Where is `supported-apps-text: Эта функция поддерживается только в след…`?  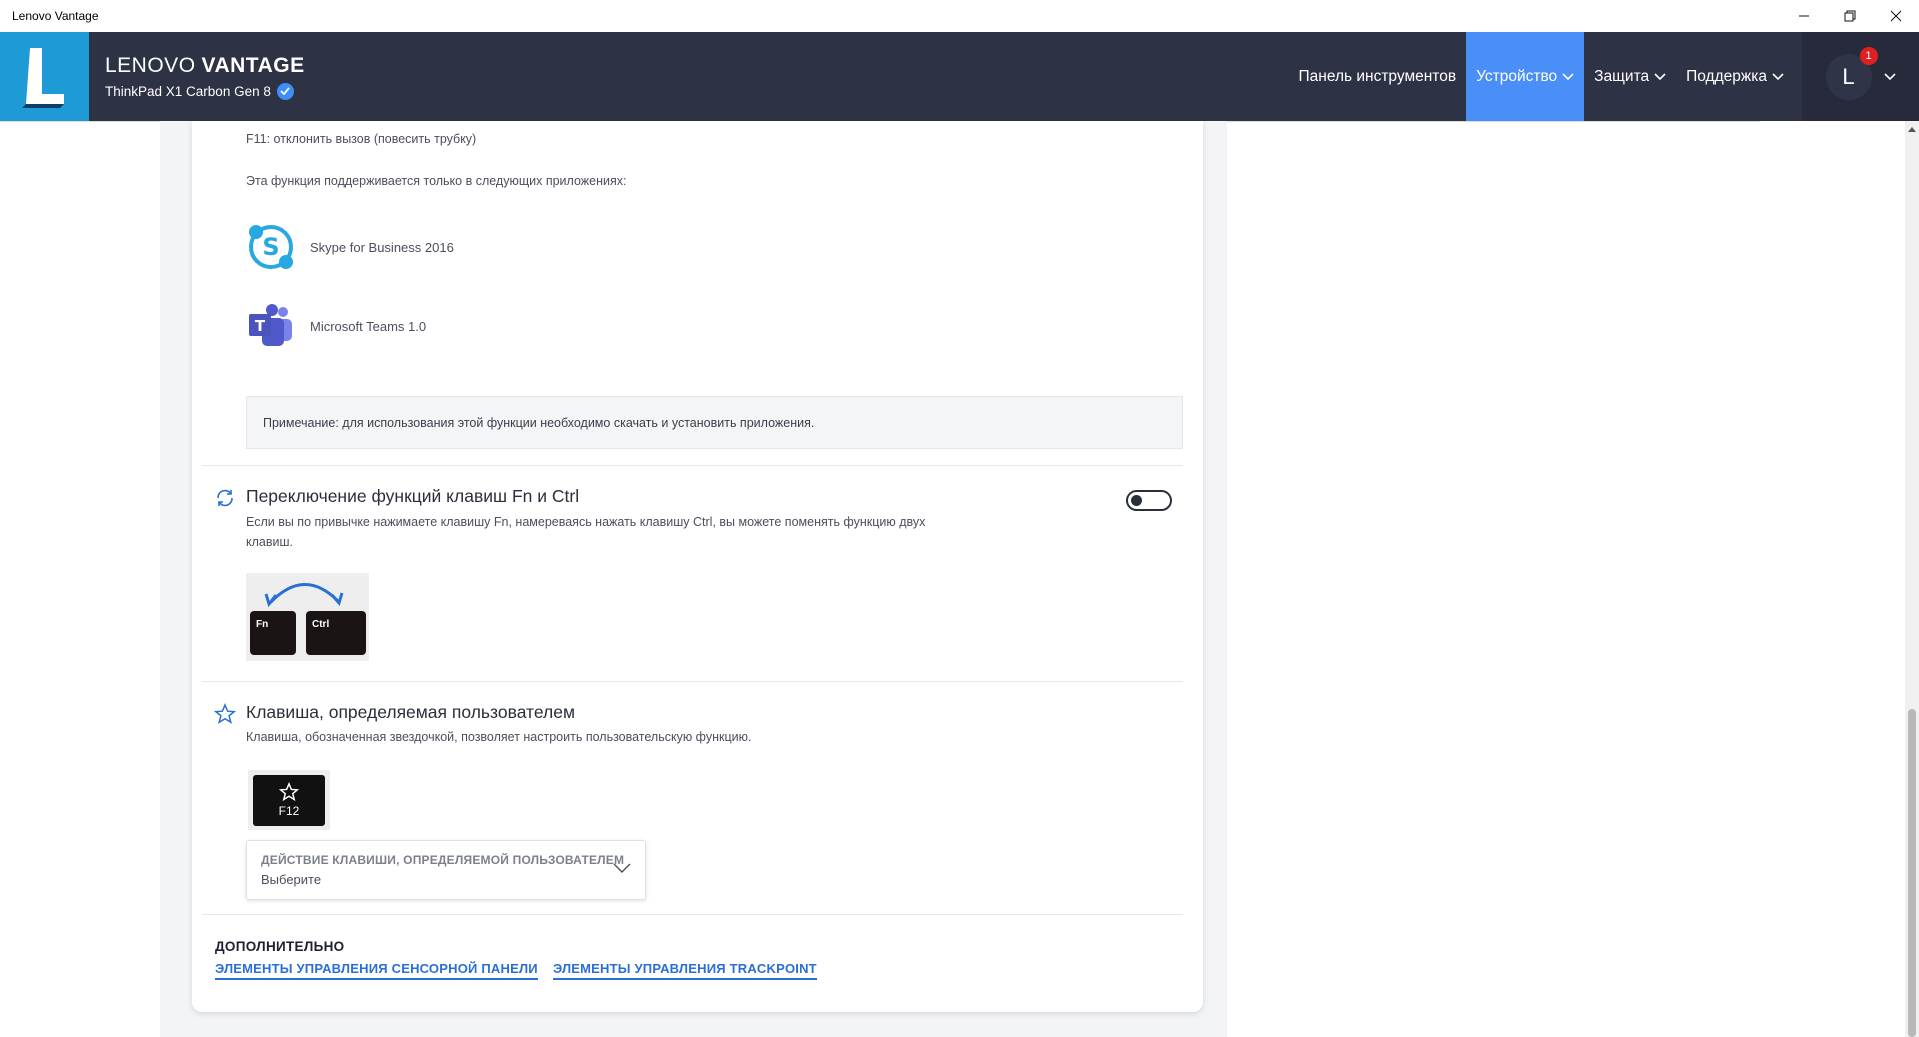 supported-apps-text: Эта функция поддерживается только в след… is located at coordinates (436, 181).